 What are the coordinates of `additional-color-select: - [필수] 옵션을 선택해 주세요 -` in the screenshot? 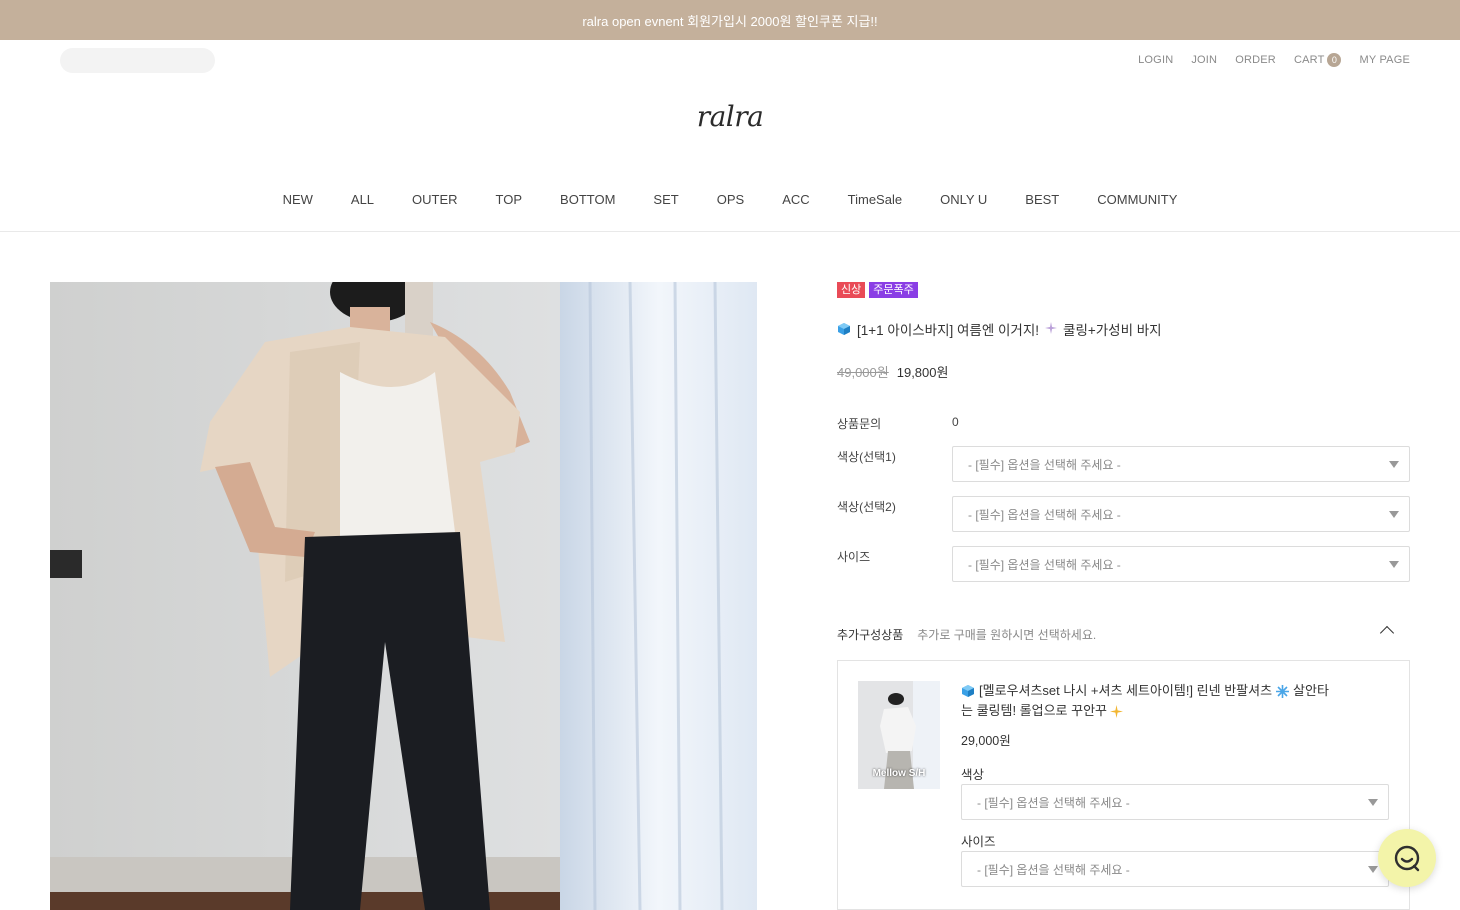 It's located at (1175, 802).